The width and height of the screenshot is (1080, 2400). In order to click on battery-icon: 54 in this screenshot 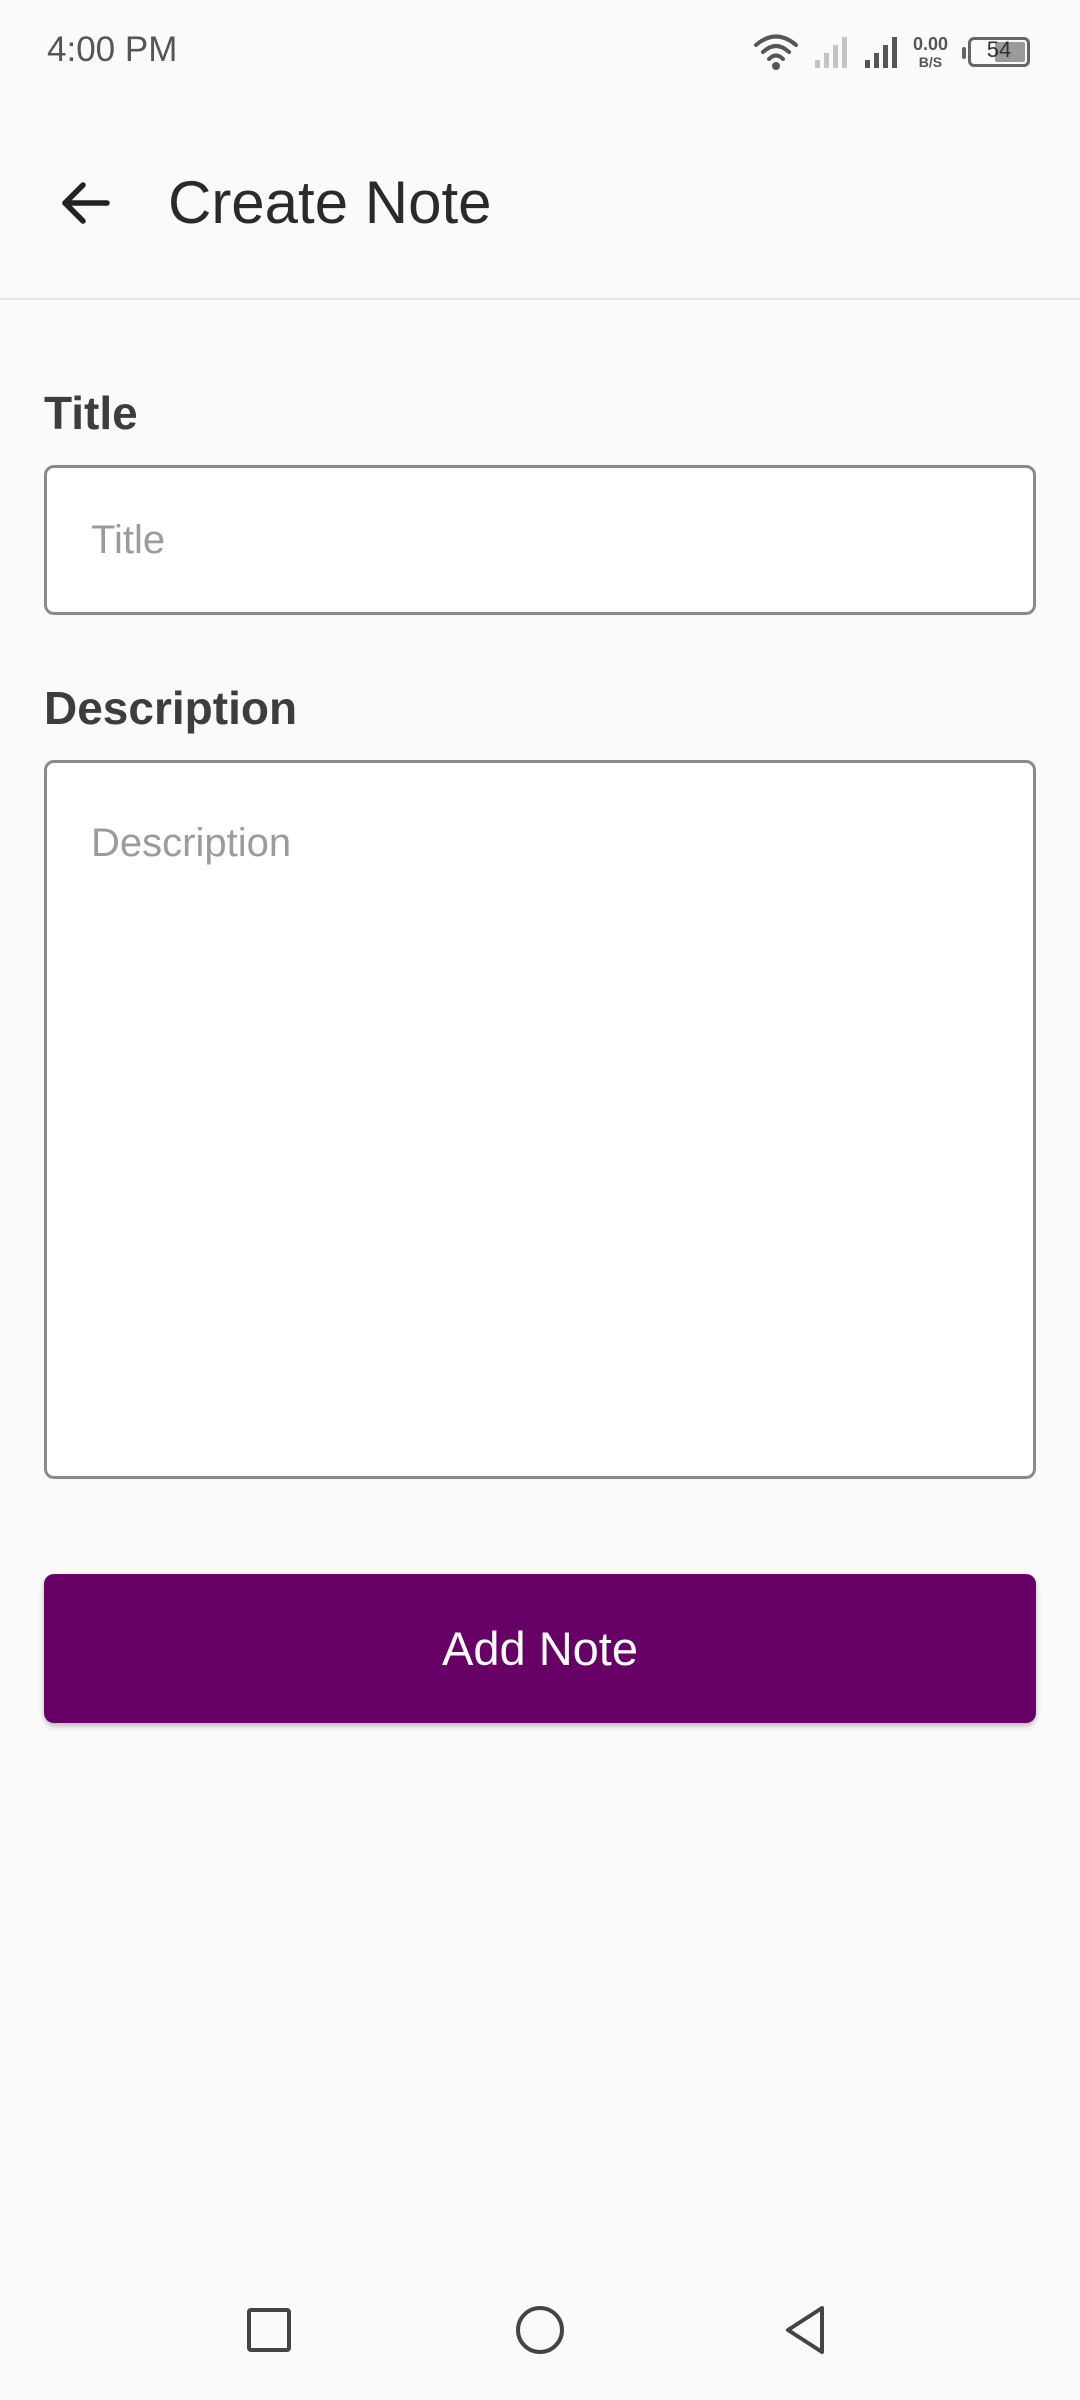, I will do `click(996, 52)`.